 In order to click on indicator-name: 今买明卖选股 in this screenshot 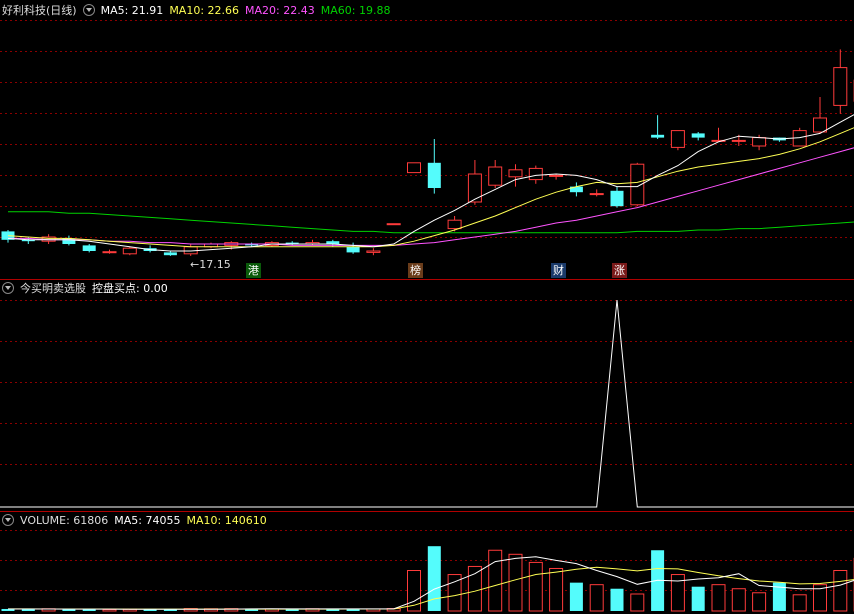, I will do `click(53, 288)`.